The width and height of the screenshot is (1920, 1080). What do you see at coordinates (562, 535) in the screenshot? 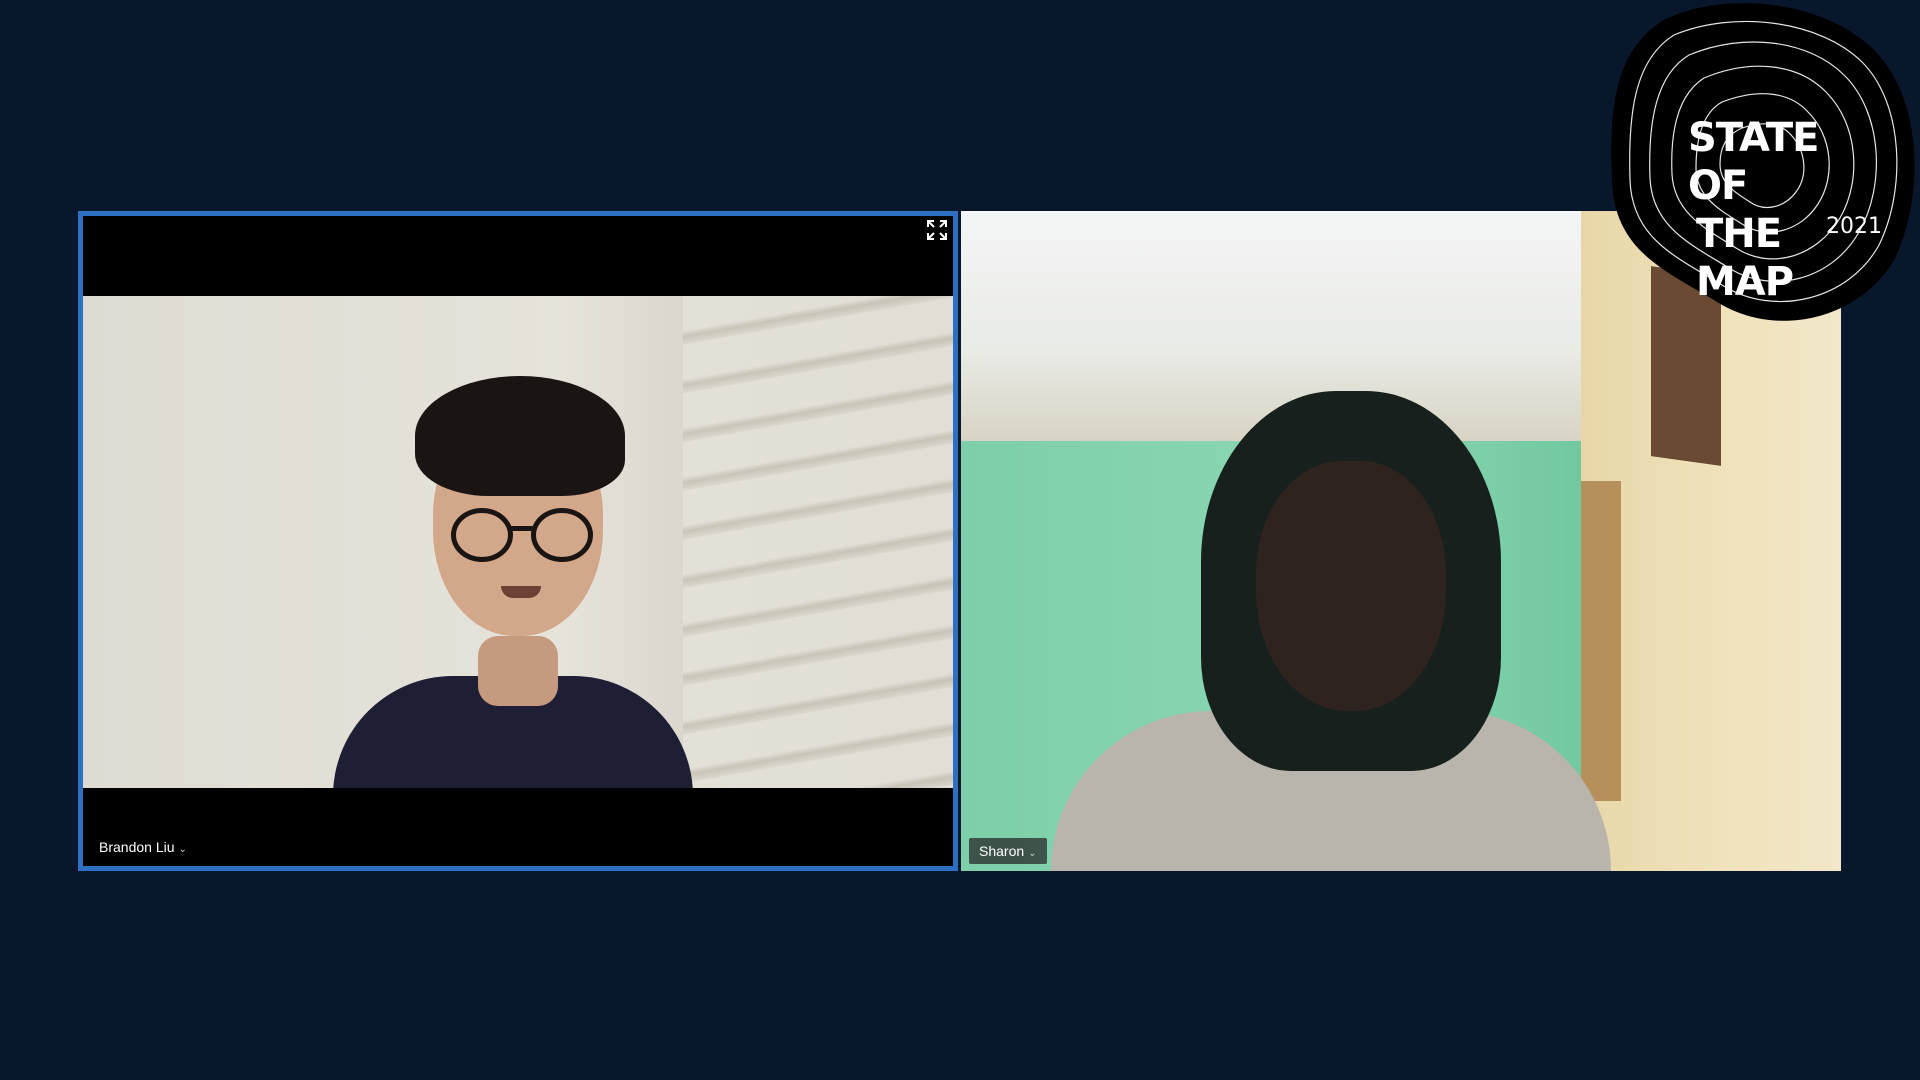
I see `glasses-lens-right` at bounding box center [562, 535].